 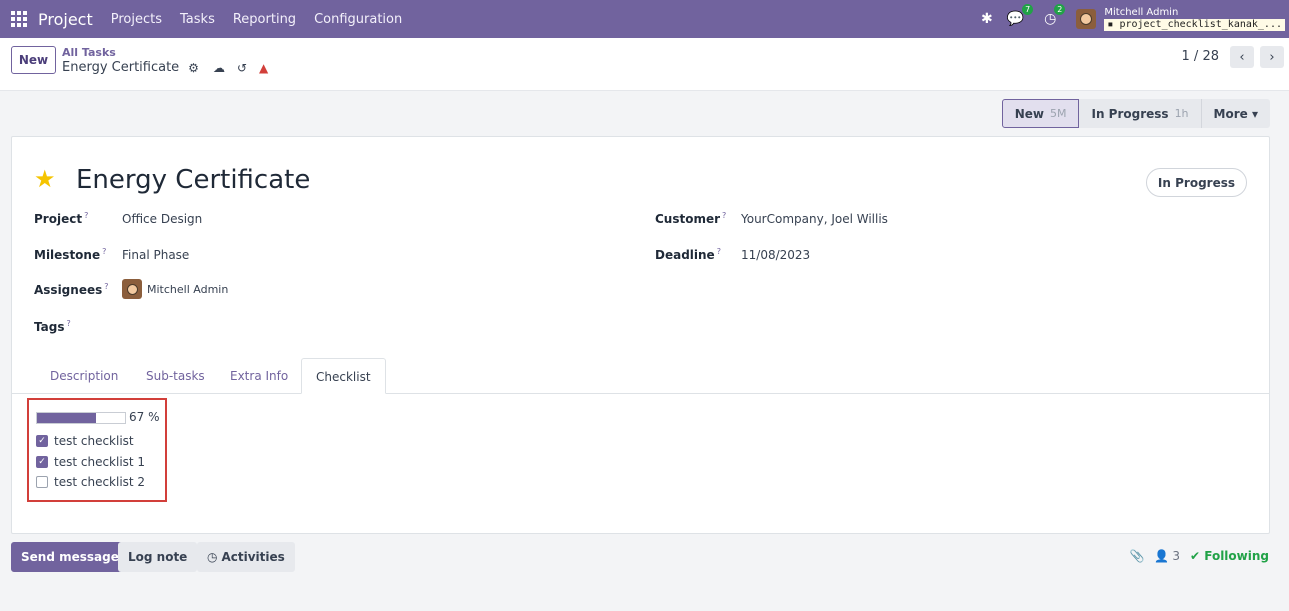 What do you see at coordinates (219, 68) in the screenshot?
I see `cloud-save-icon: ☁` at bounding box center [219, 68].